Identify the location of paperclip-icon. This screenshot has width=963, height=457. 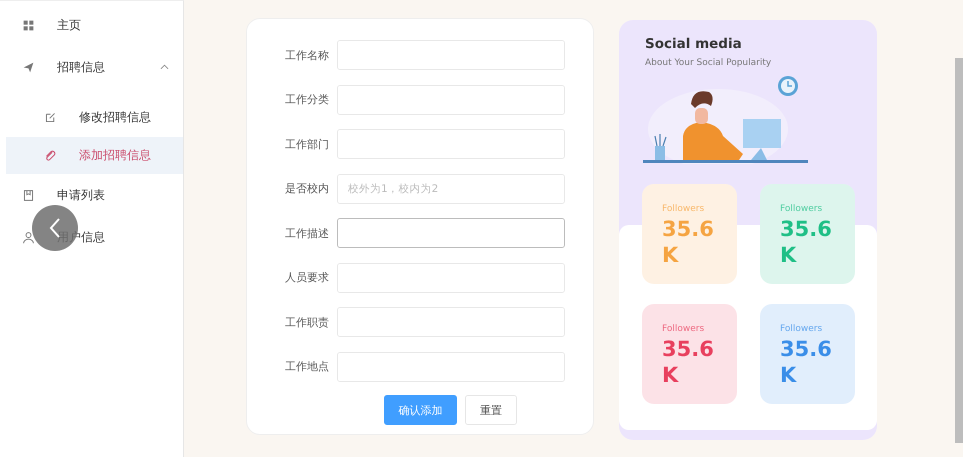
(50, 155).